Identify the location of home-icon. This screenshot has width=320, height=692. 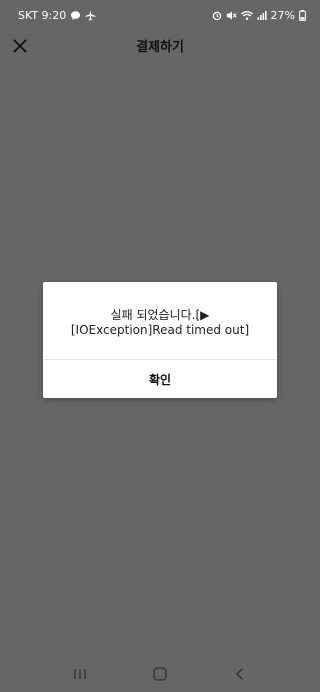
(160, 674).